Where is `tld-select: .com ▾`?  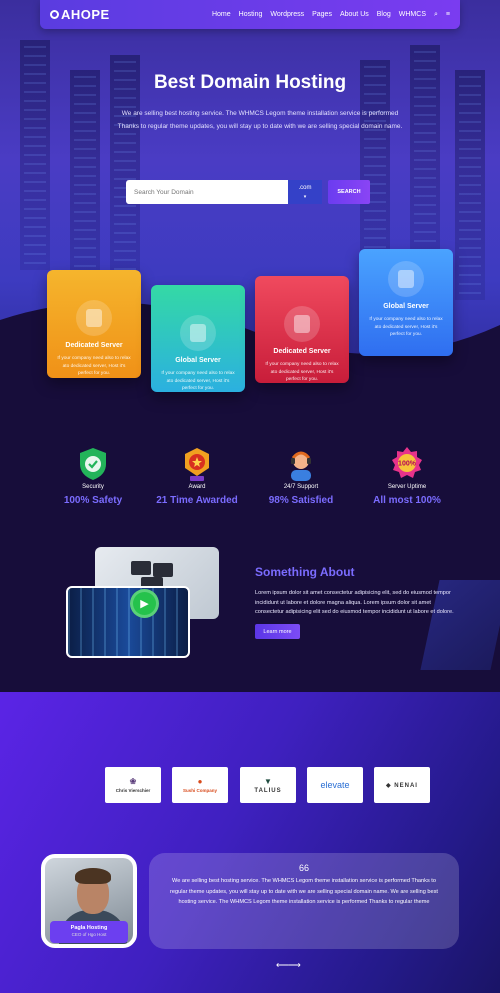
tld-select: .com ▾ is located at coordinates (305, 192).